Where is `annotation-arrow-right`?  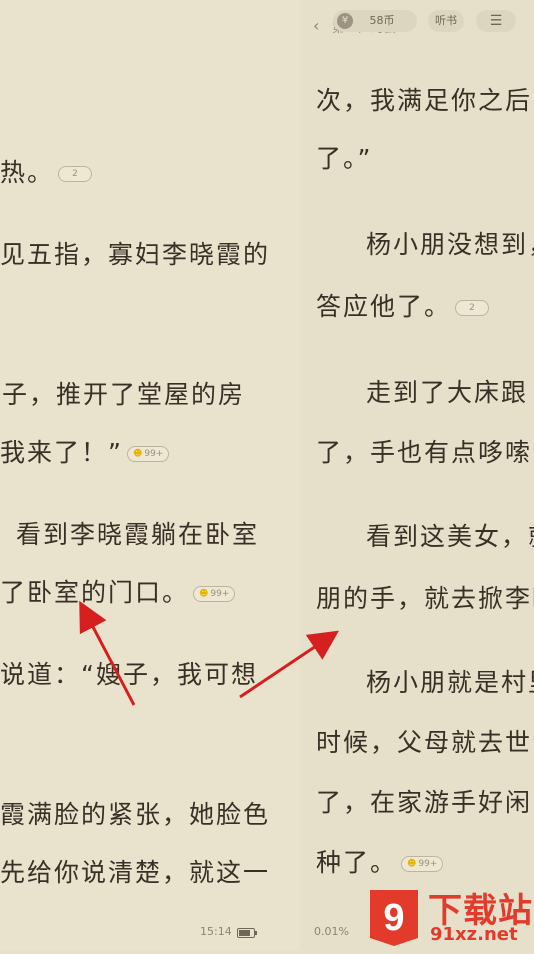
annotation-arrow-right is located at coordinates (289, 664).